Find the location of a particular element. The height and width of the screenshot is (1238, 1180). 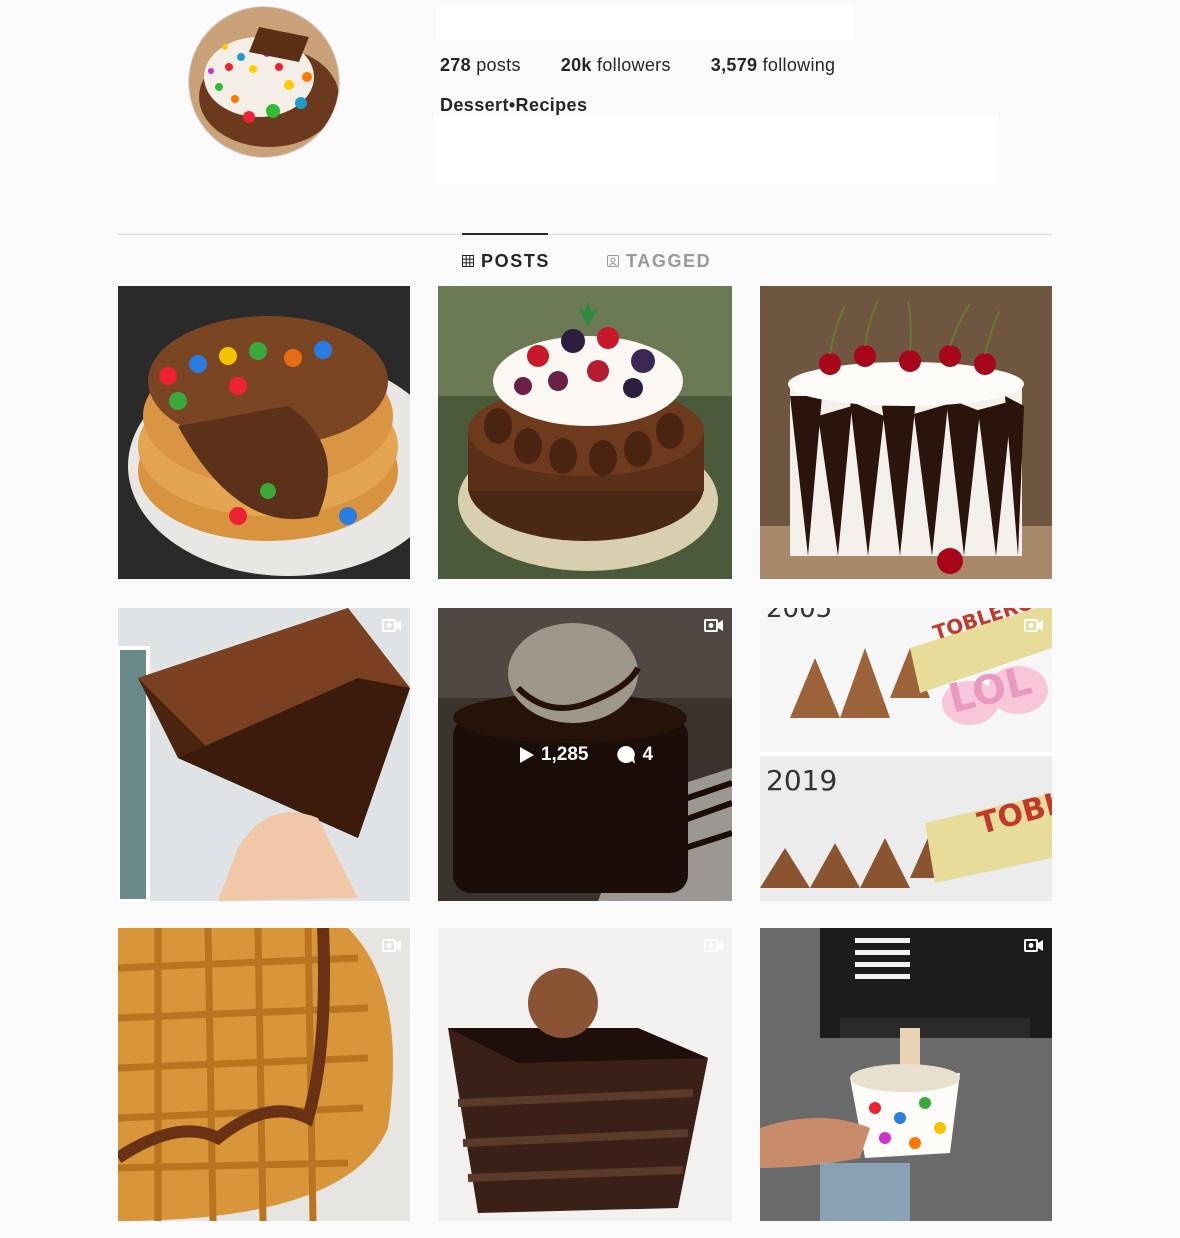

tagged-icon is located at coordinates (613, 261).